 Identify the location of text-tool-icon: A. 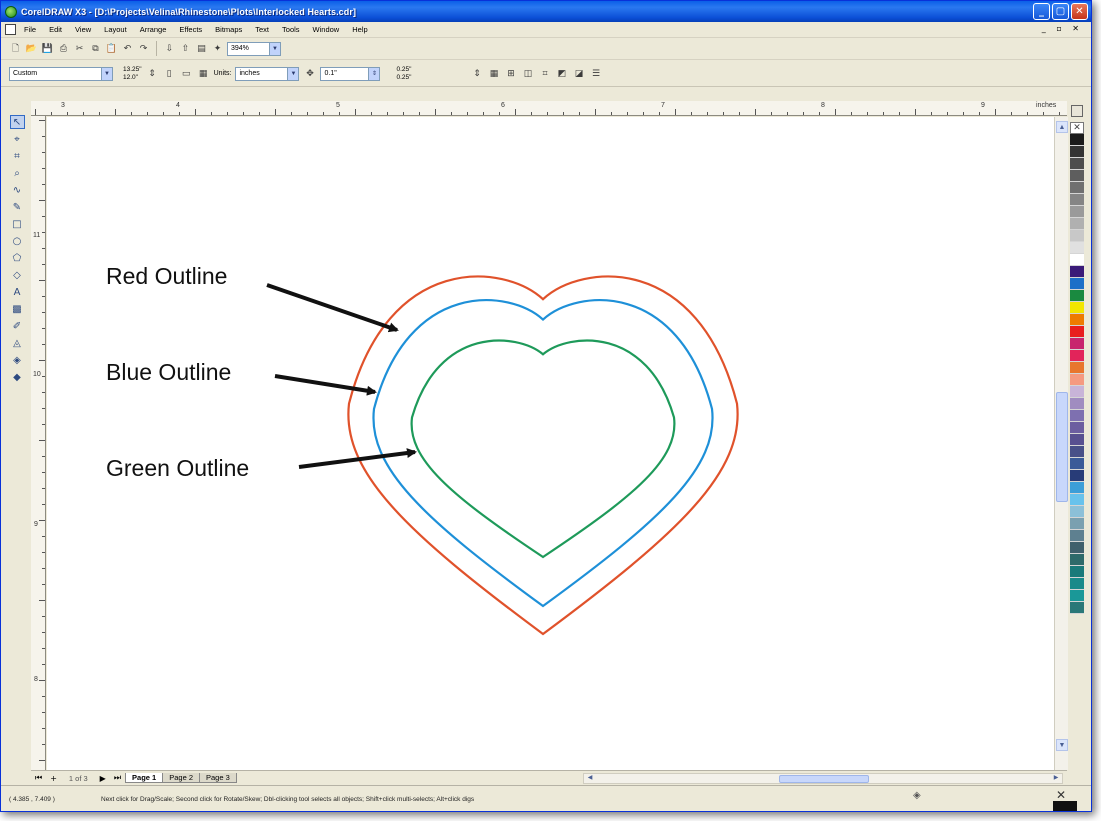
(17, 292).